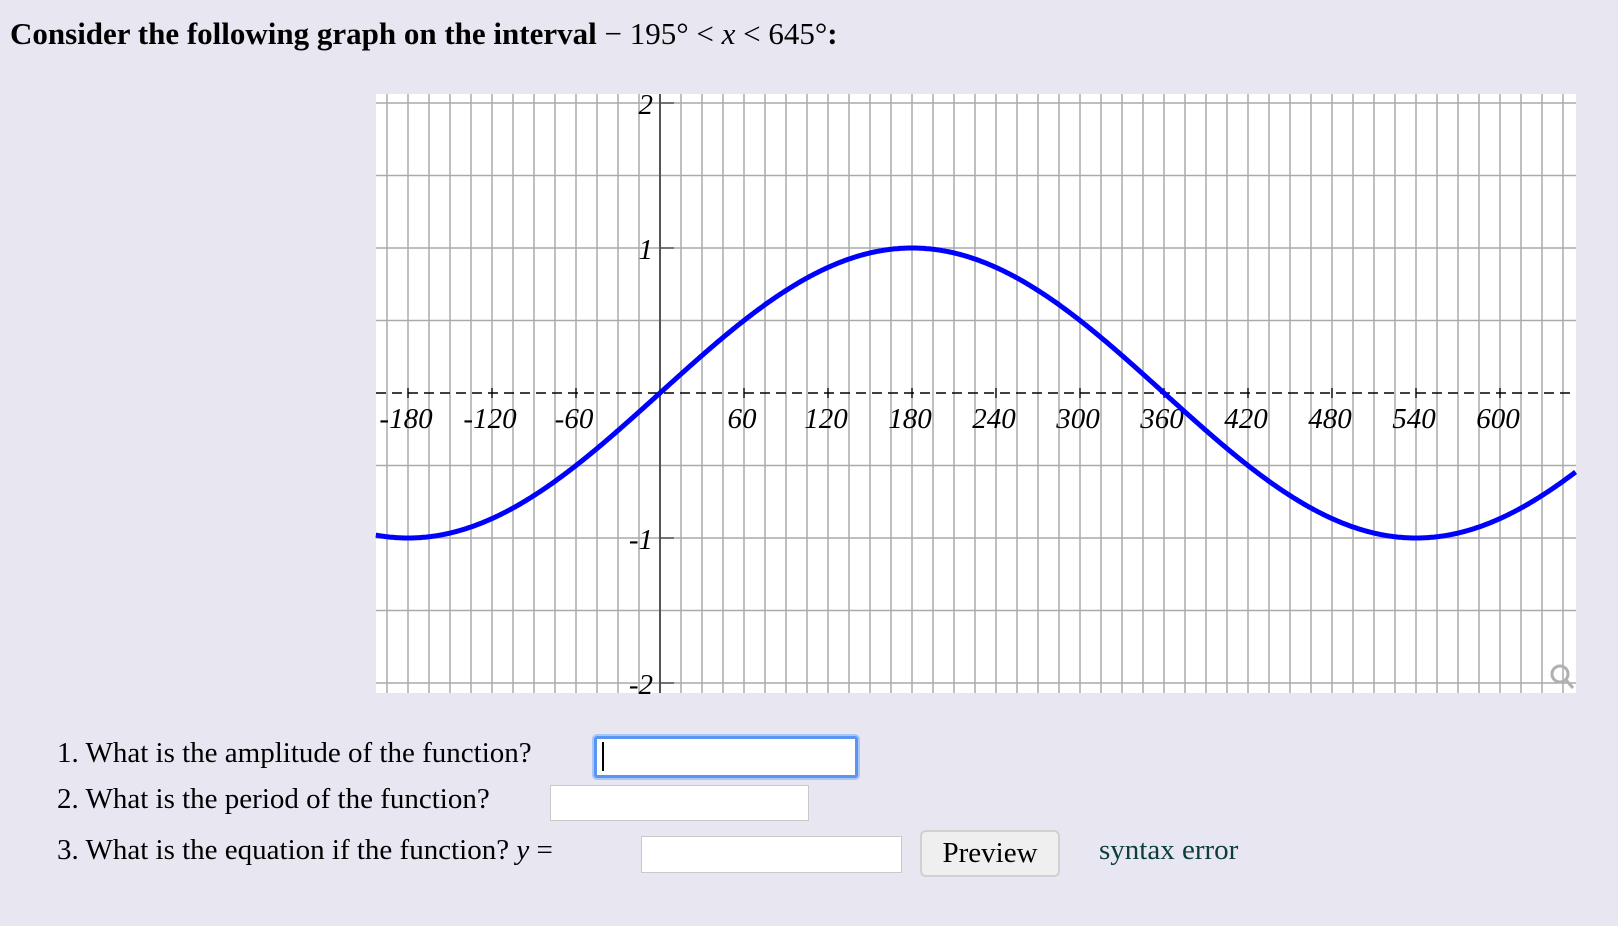  Describe the element at coordinates (273, 799) in the screenshot. I see `question-2-label: 2. What is the period of the function?` at that location.